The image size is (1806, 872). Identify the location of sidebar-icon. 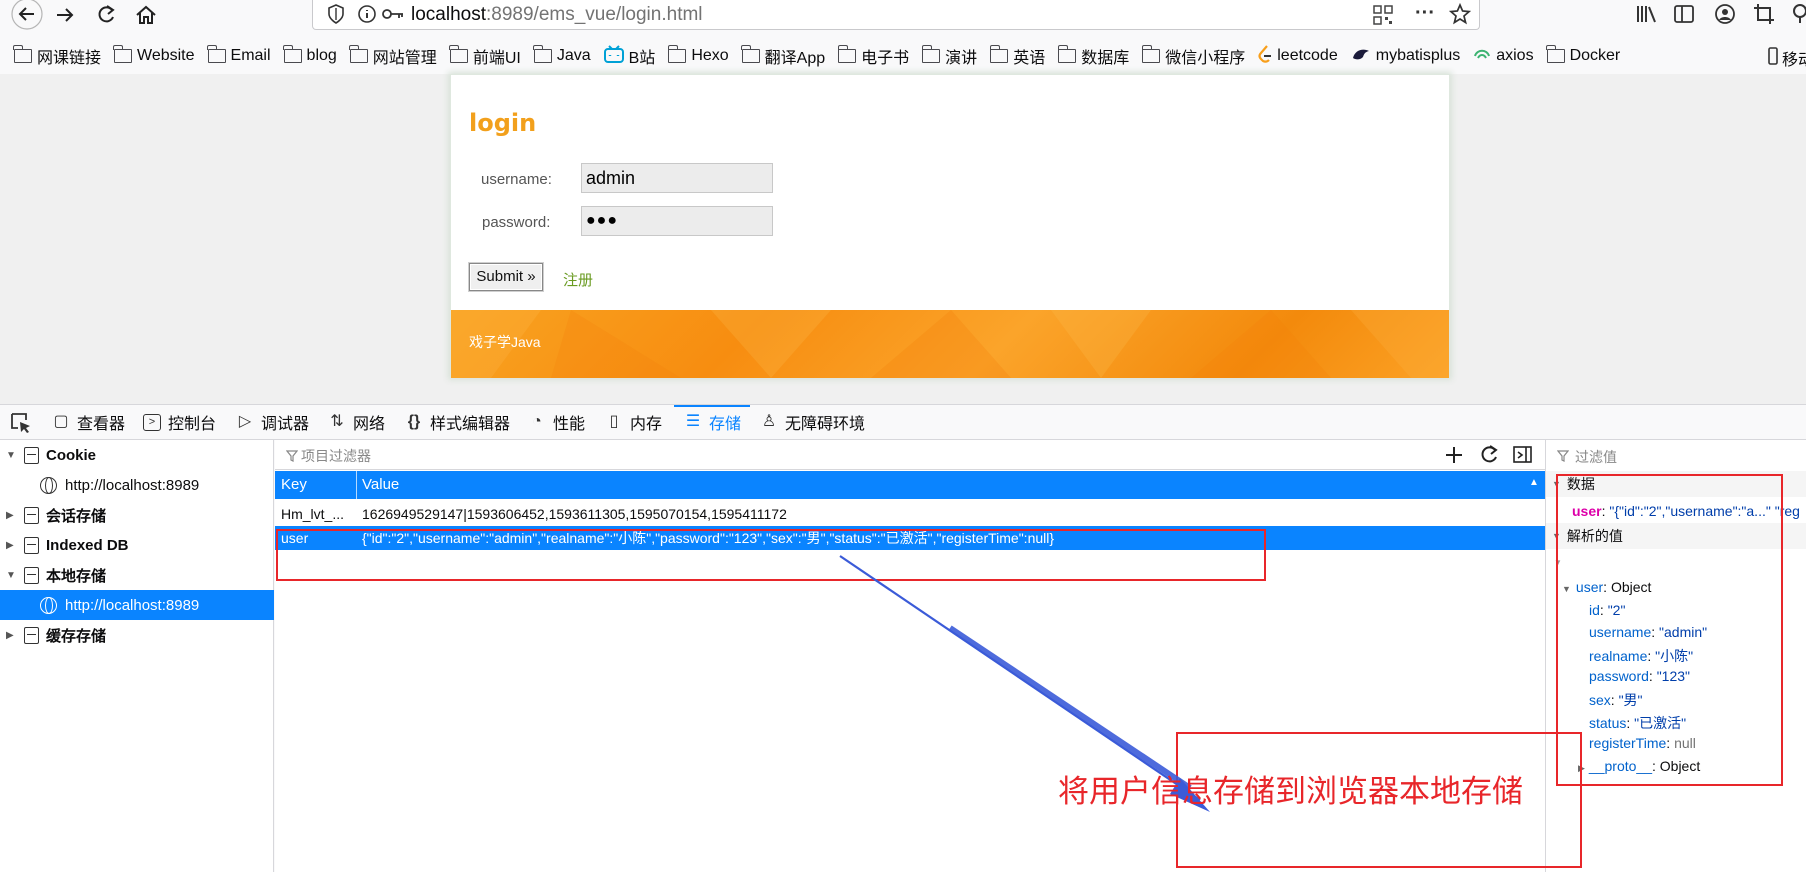
(1684, 16).